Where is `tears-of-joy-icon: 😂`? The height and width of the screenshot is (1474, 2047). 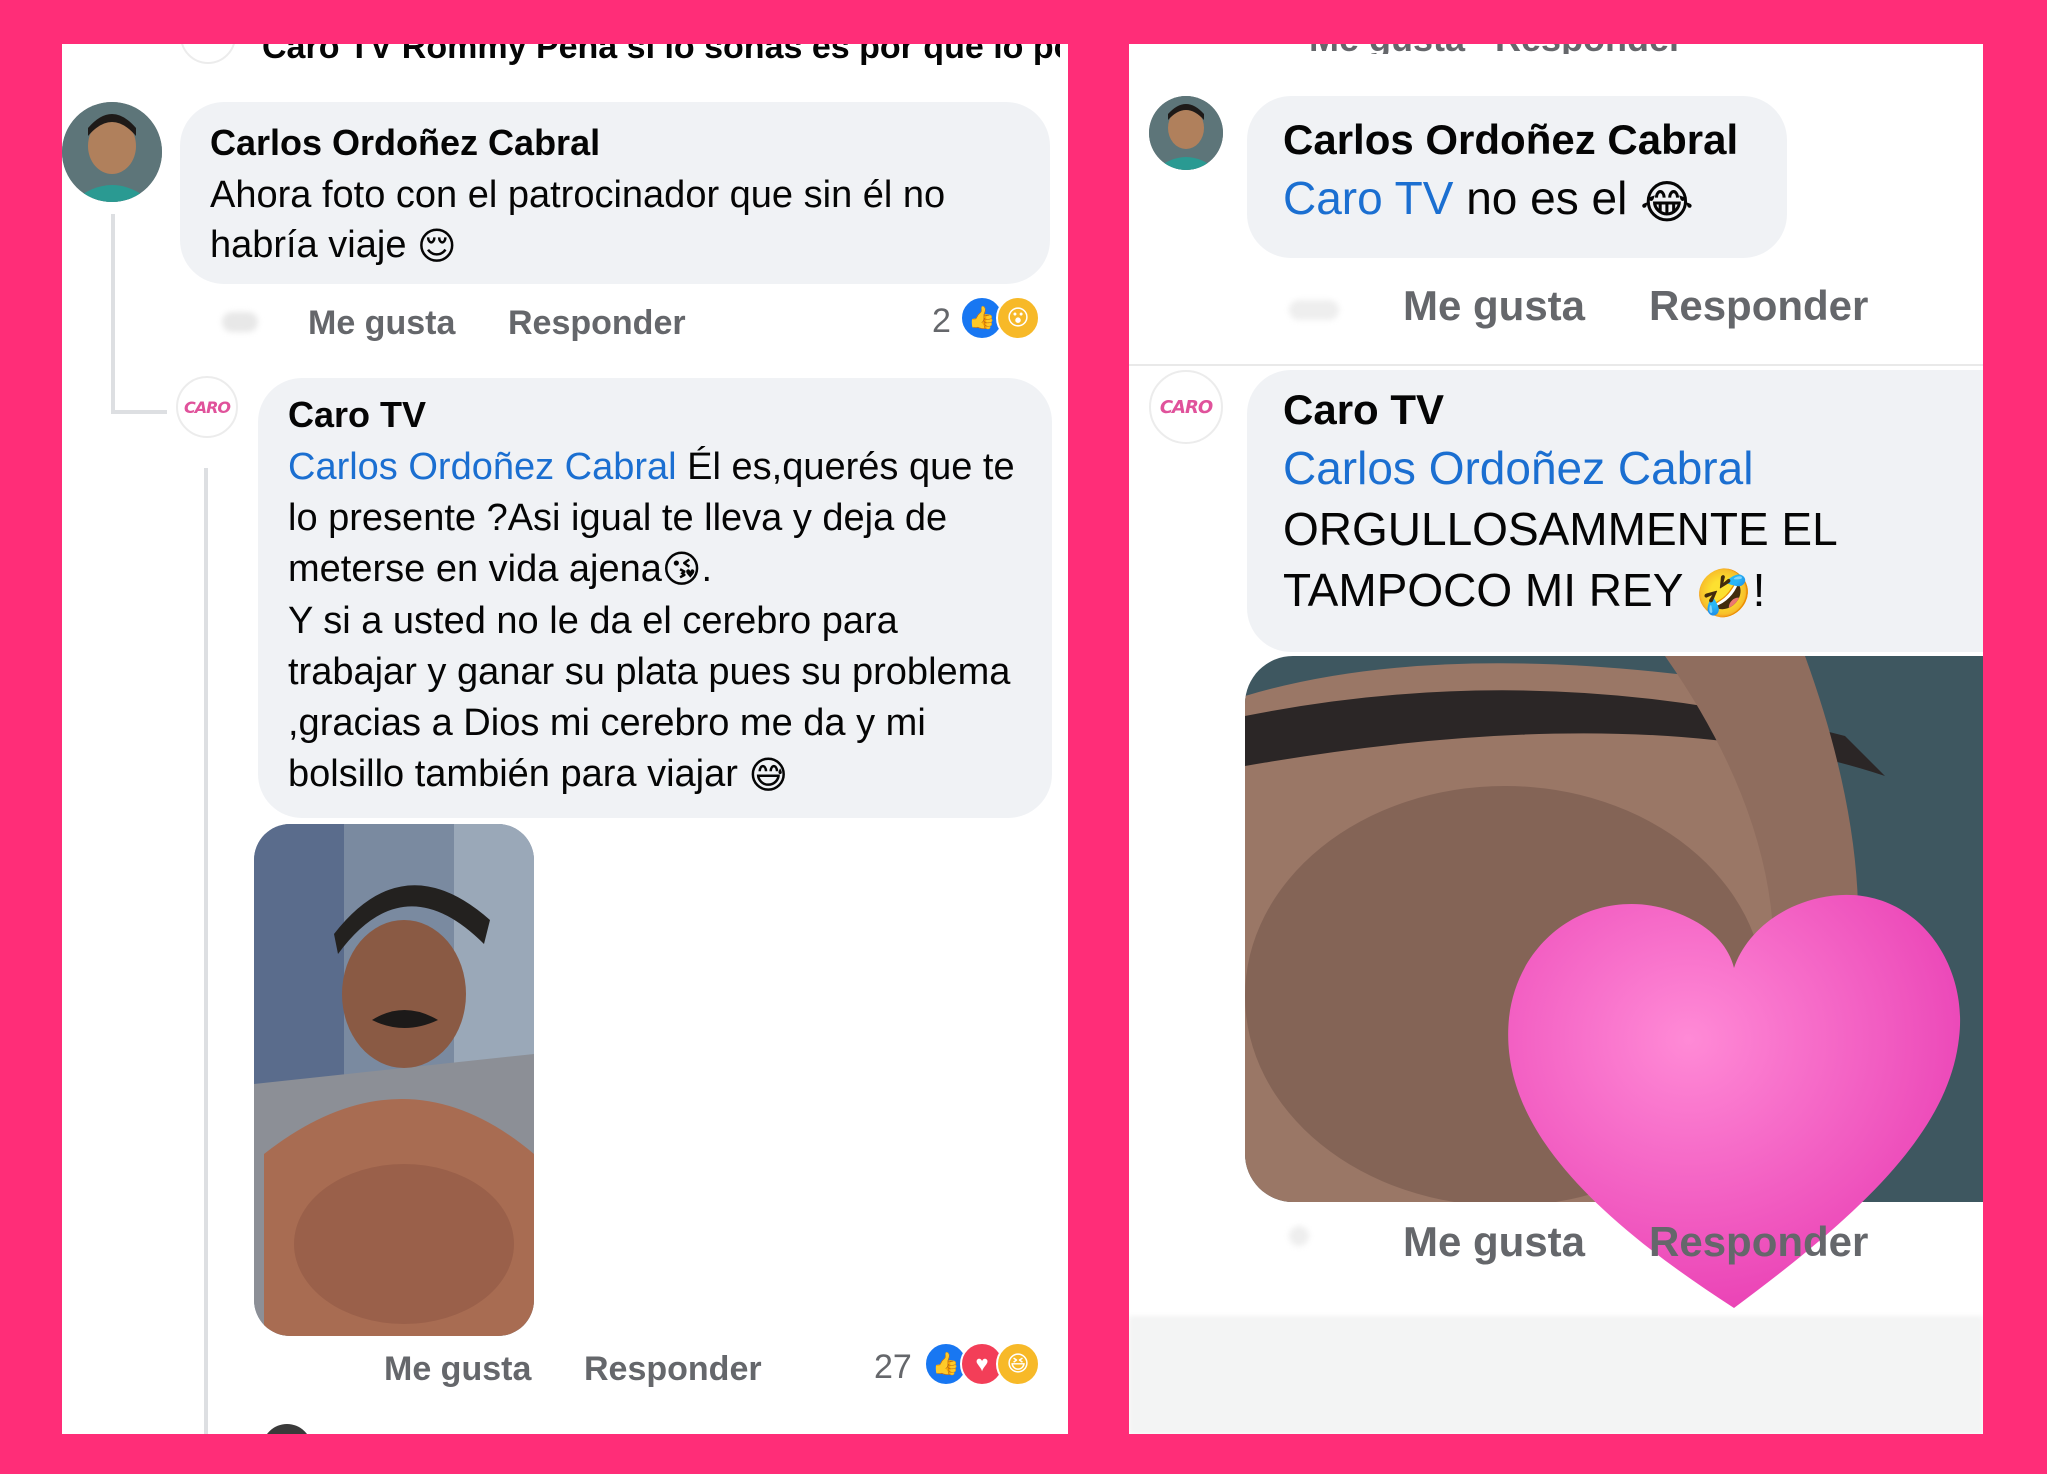
tears-of-joy-icon: 😂 is located at coordinates (1667, 201).